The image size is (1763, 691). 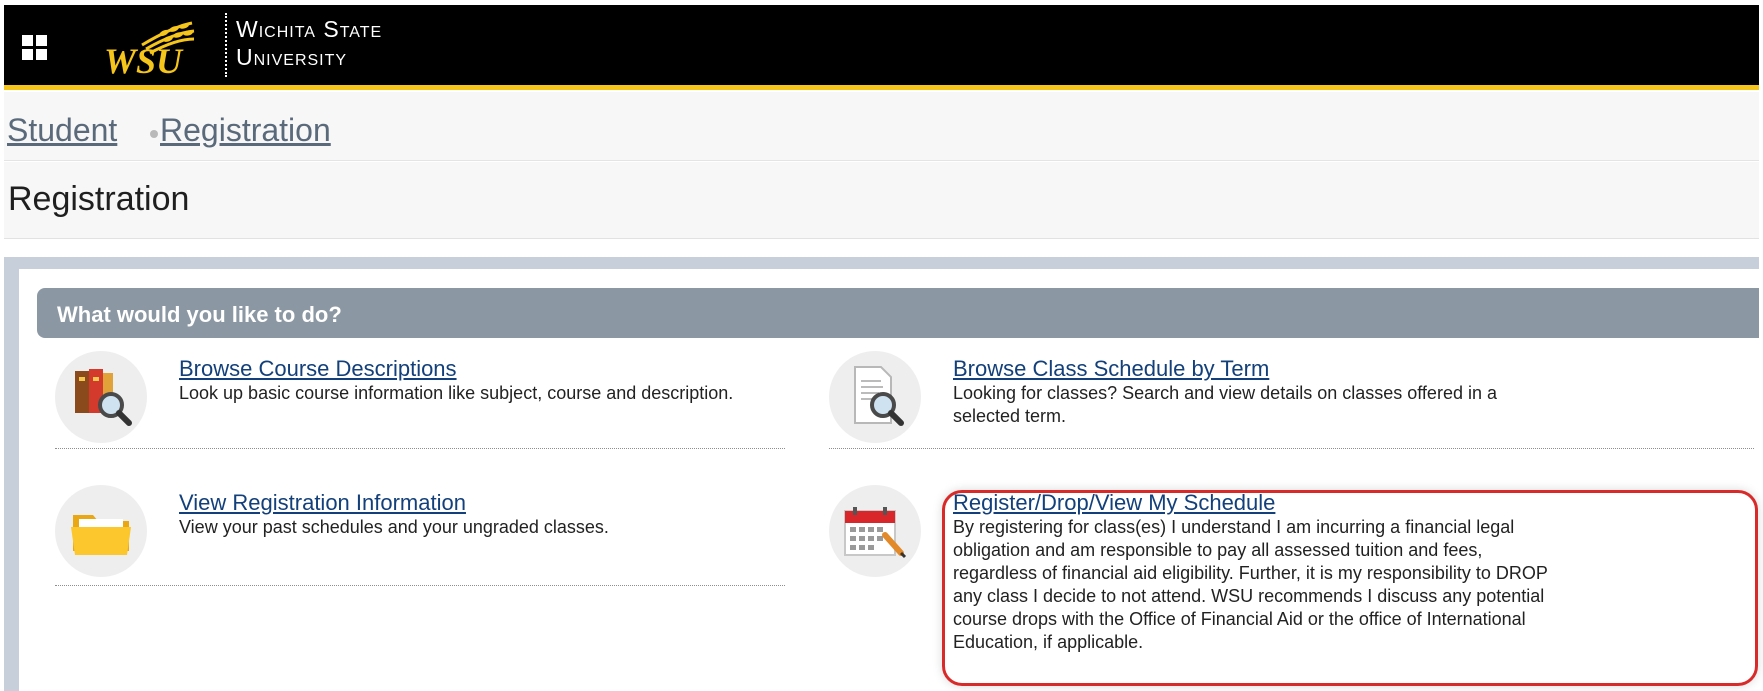 I want to click on breadcrumb-registration-link: Registration, so click(x=245, y=130).